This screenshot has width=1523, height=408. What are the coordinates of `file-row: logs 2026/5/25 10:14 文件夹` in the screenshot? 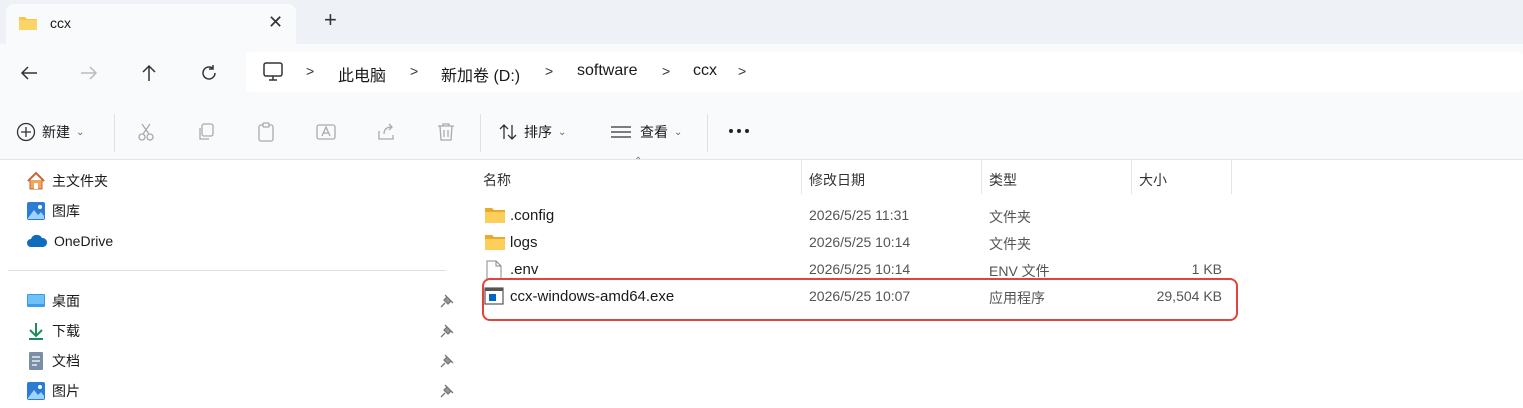 It's located at (855, 242).